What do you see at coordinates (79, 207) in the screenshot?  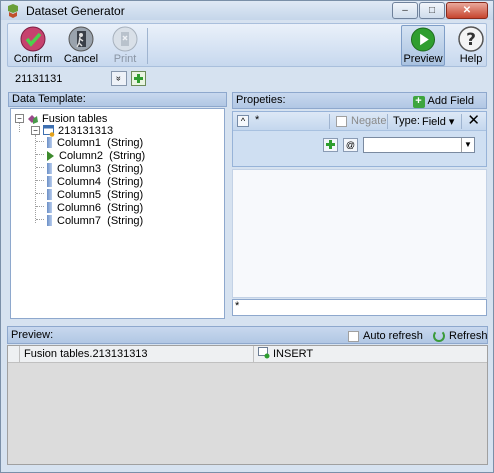 I see `column-name: Column6` at bounding box center [79, 207].